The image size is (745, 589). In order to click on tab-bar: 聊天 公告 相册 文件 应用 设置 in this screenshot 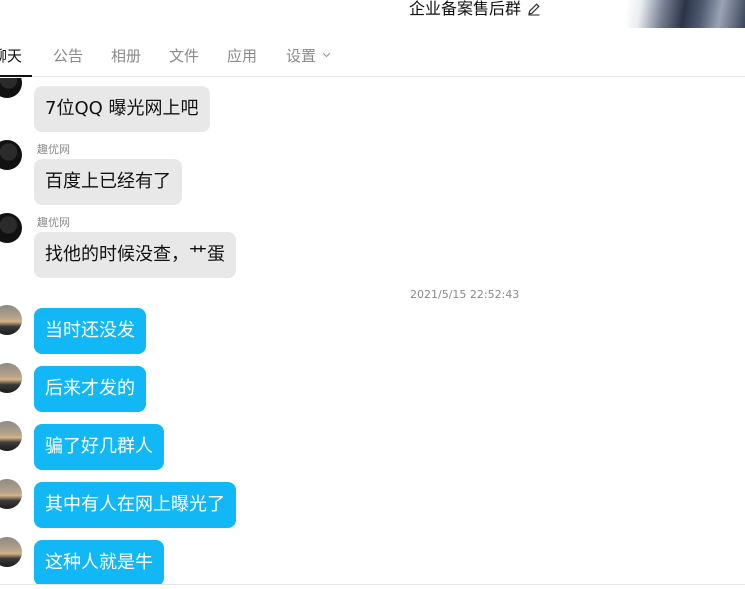, I will do `click(372, 58)`.